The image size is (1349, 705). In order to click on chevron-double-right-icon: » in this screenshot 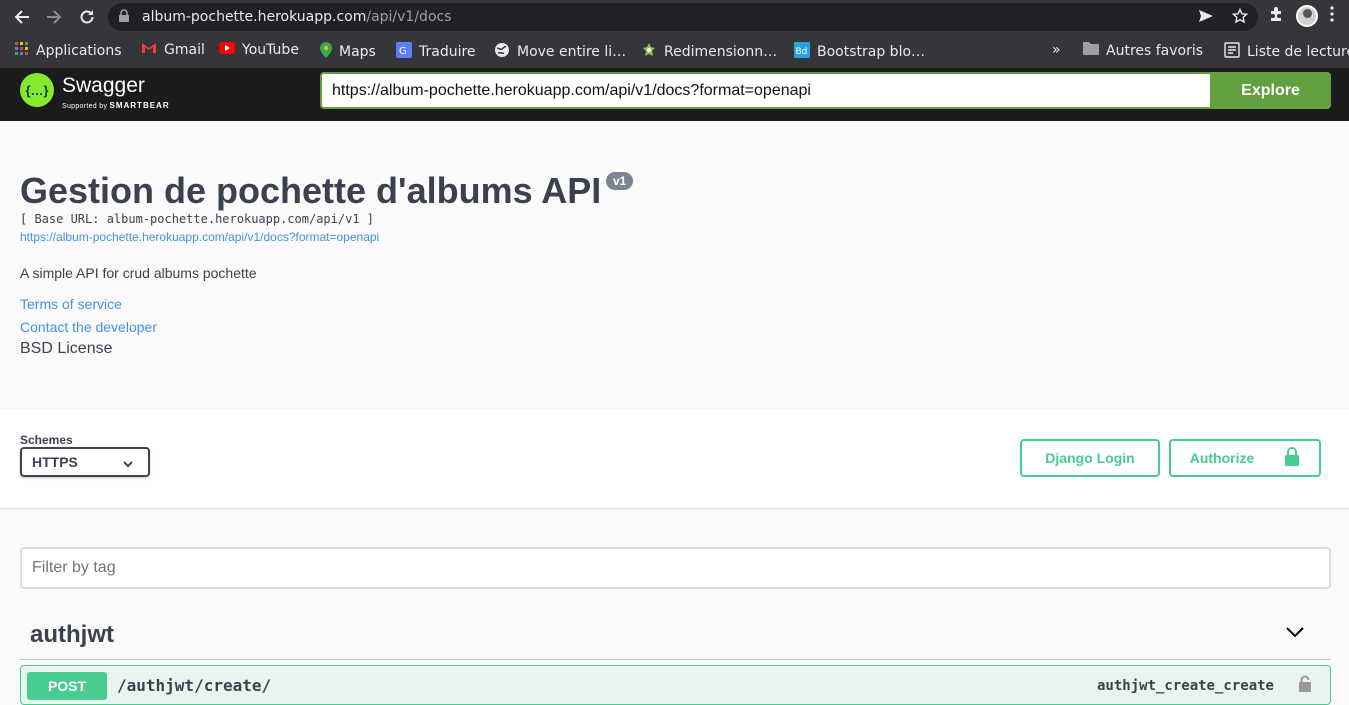, I will do `click(1056, 50)`.